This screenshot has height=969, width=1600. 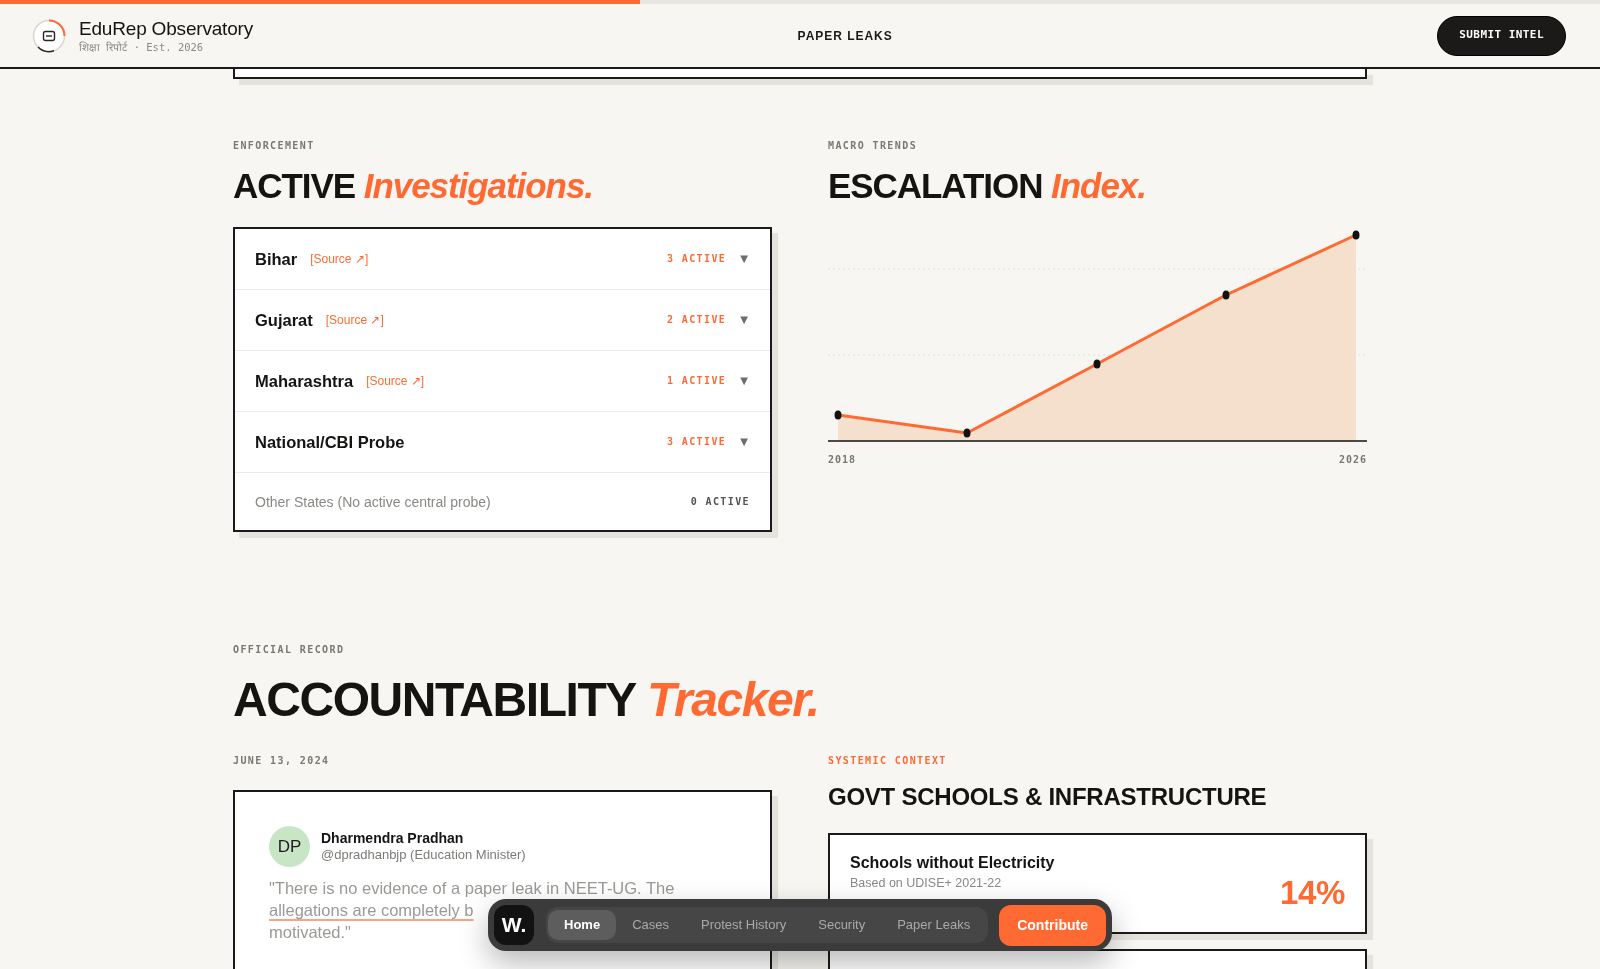 I want to click on avatar: DP, so click(x=289, y=846).